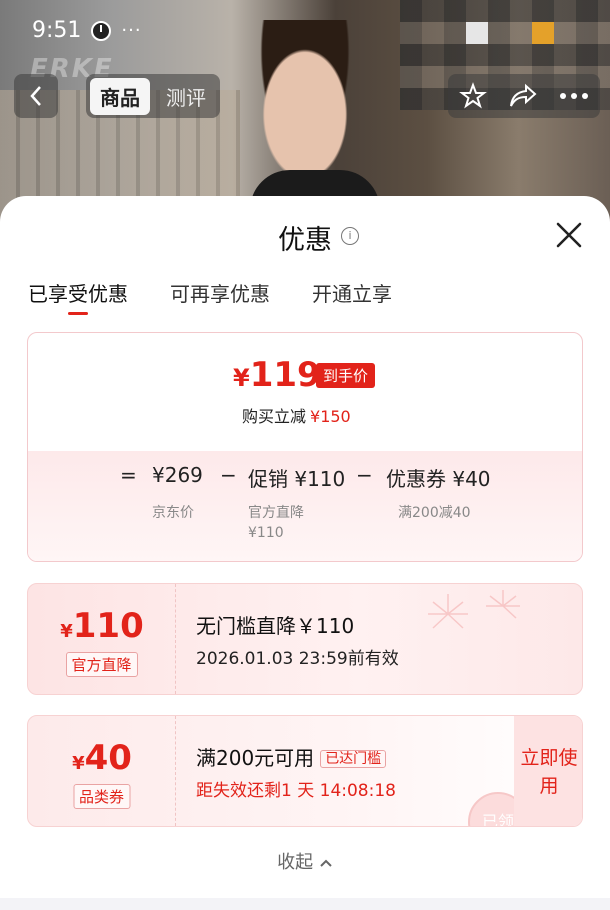  What do you see at coordinates (78, 292) in the screenshot?
I see `tab-enjoyed: 已享受优惠` at bounding box center [78, 292].